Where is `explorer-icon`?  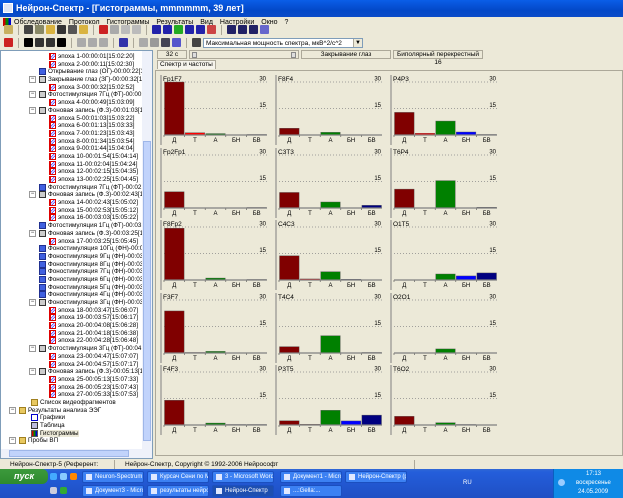
explorer-icon is located at coordinates (63, 476).